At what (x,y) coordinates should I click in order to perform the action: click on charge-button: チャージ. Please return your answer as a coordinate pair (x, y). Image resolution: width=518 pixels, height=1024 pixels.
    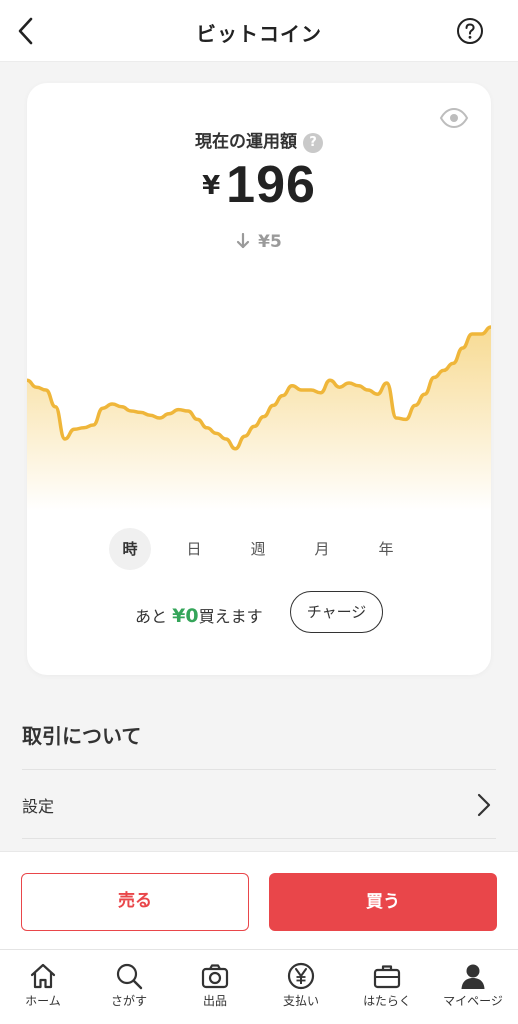
    Looking at the image, I should click on (336, 612).